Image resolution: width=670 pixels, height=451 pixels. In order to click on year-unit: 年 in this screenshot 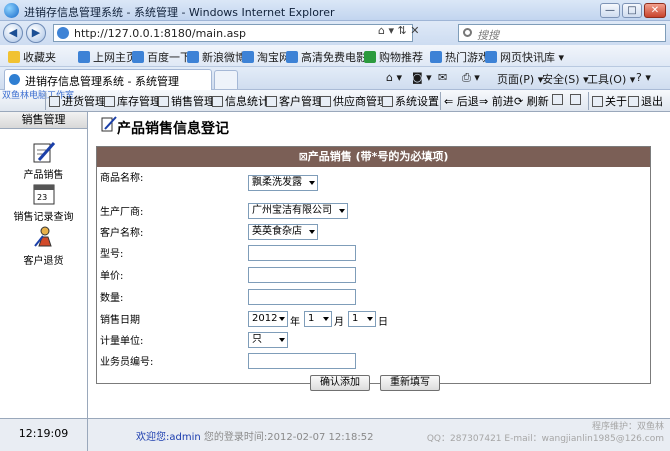, I will do `click(295, 322)`.